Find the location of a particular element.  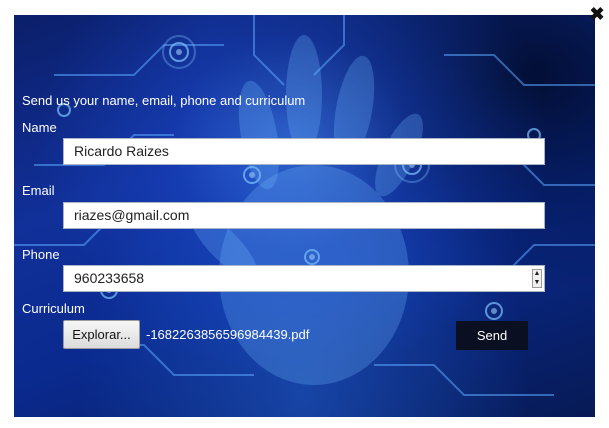

close-icon: ✖ is located at coordinates (597, 14).